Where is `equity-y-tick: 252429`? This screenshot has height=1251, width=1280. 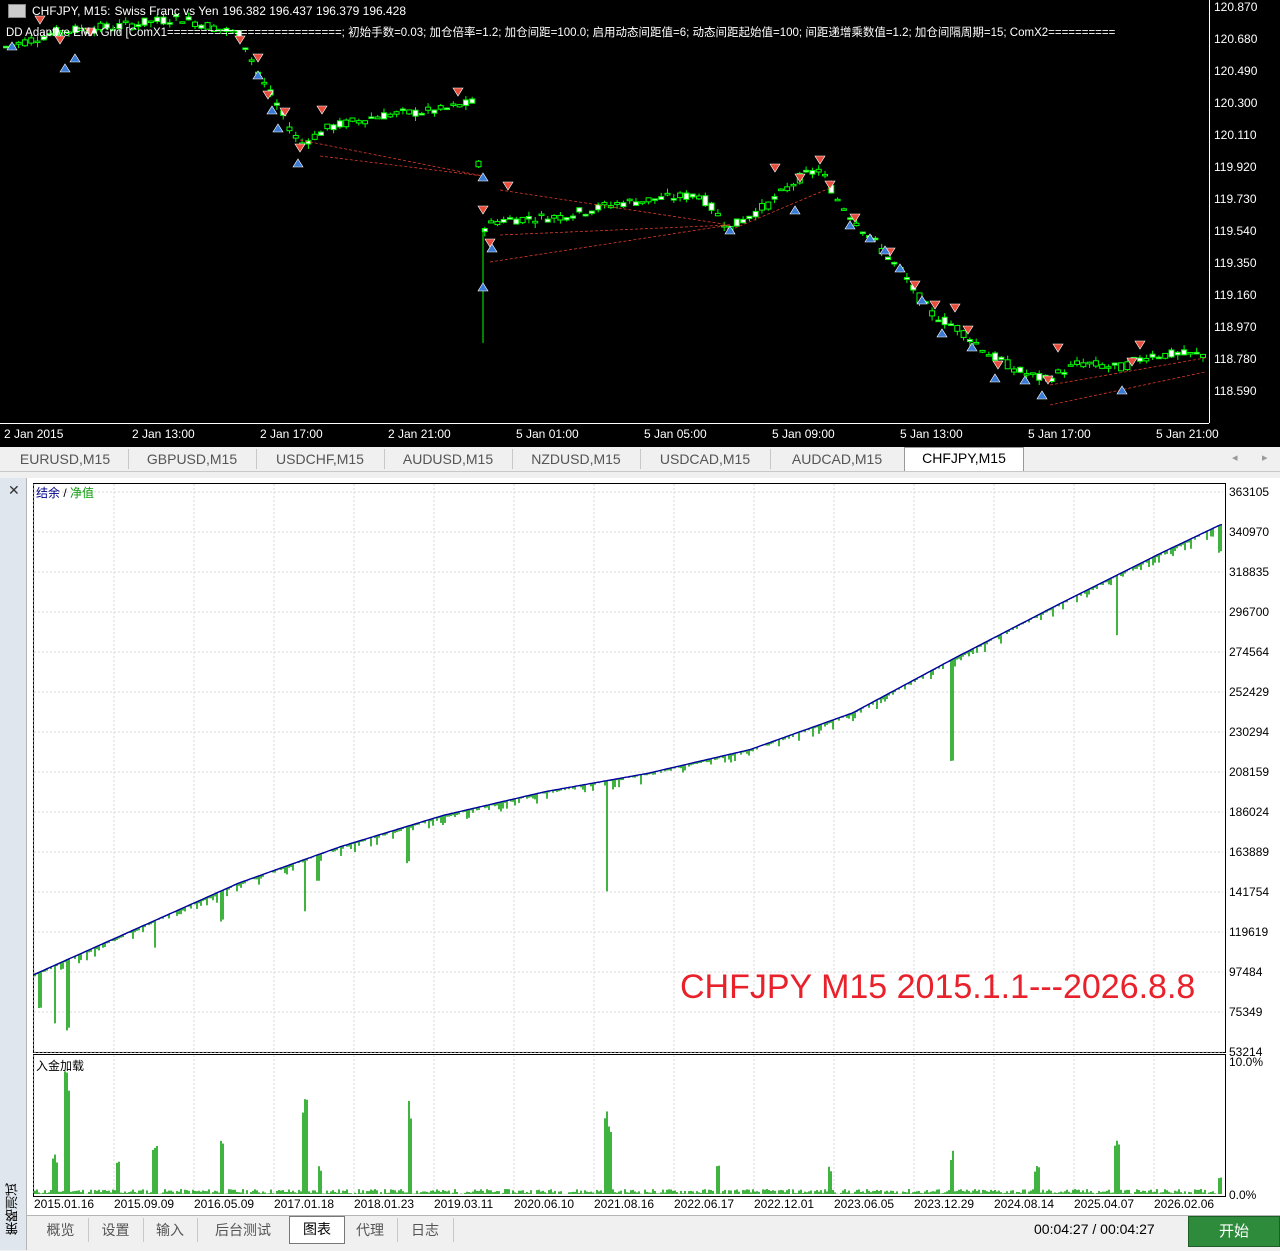
equity-y-tick: 252429 is located at coordinates (1249, 692).